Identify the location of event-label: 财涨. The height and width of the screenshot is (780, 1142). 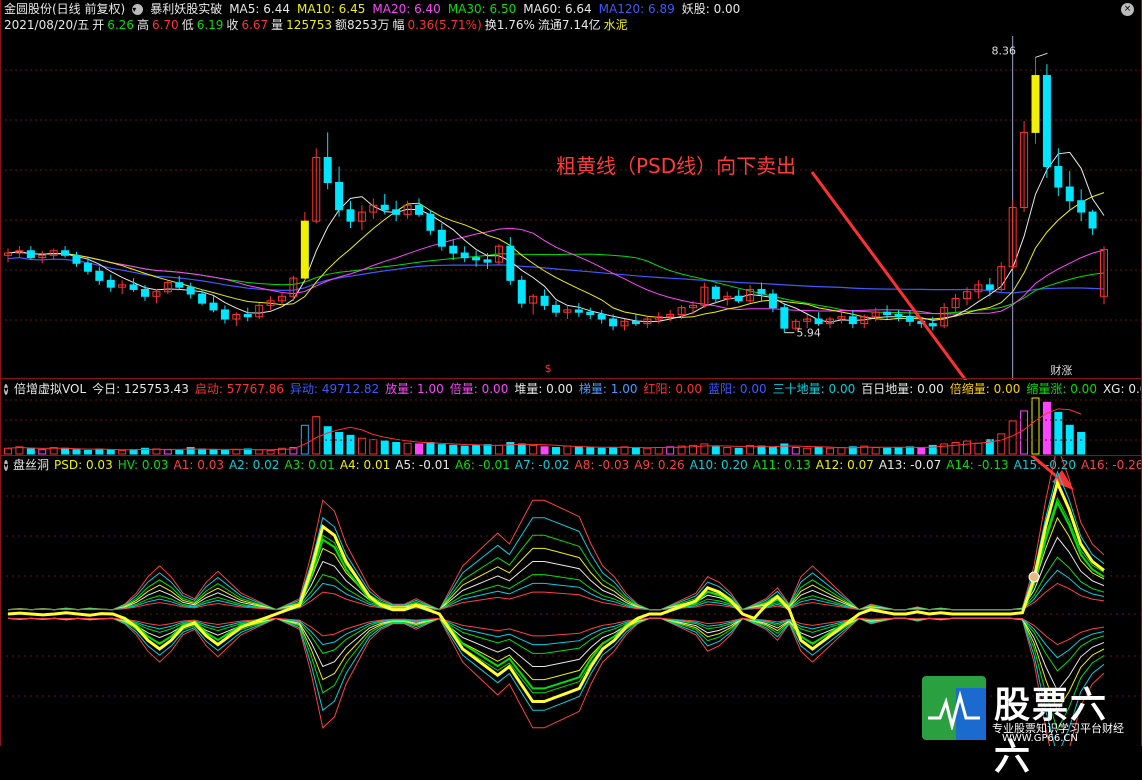
(1061, 370).